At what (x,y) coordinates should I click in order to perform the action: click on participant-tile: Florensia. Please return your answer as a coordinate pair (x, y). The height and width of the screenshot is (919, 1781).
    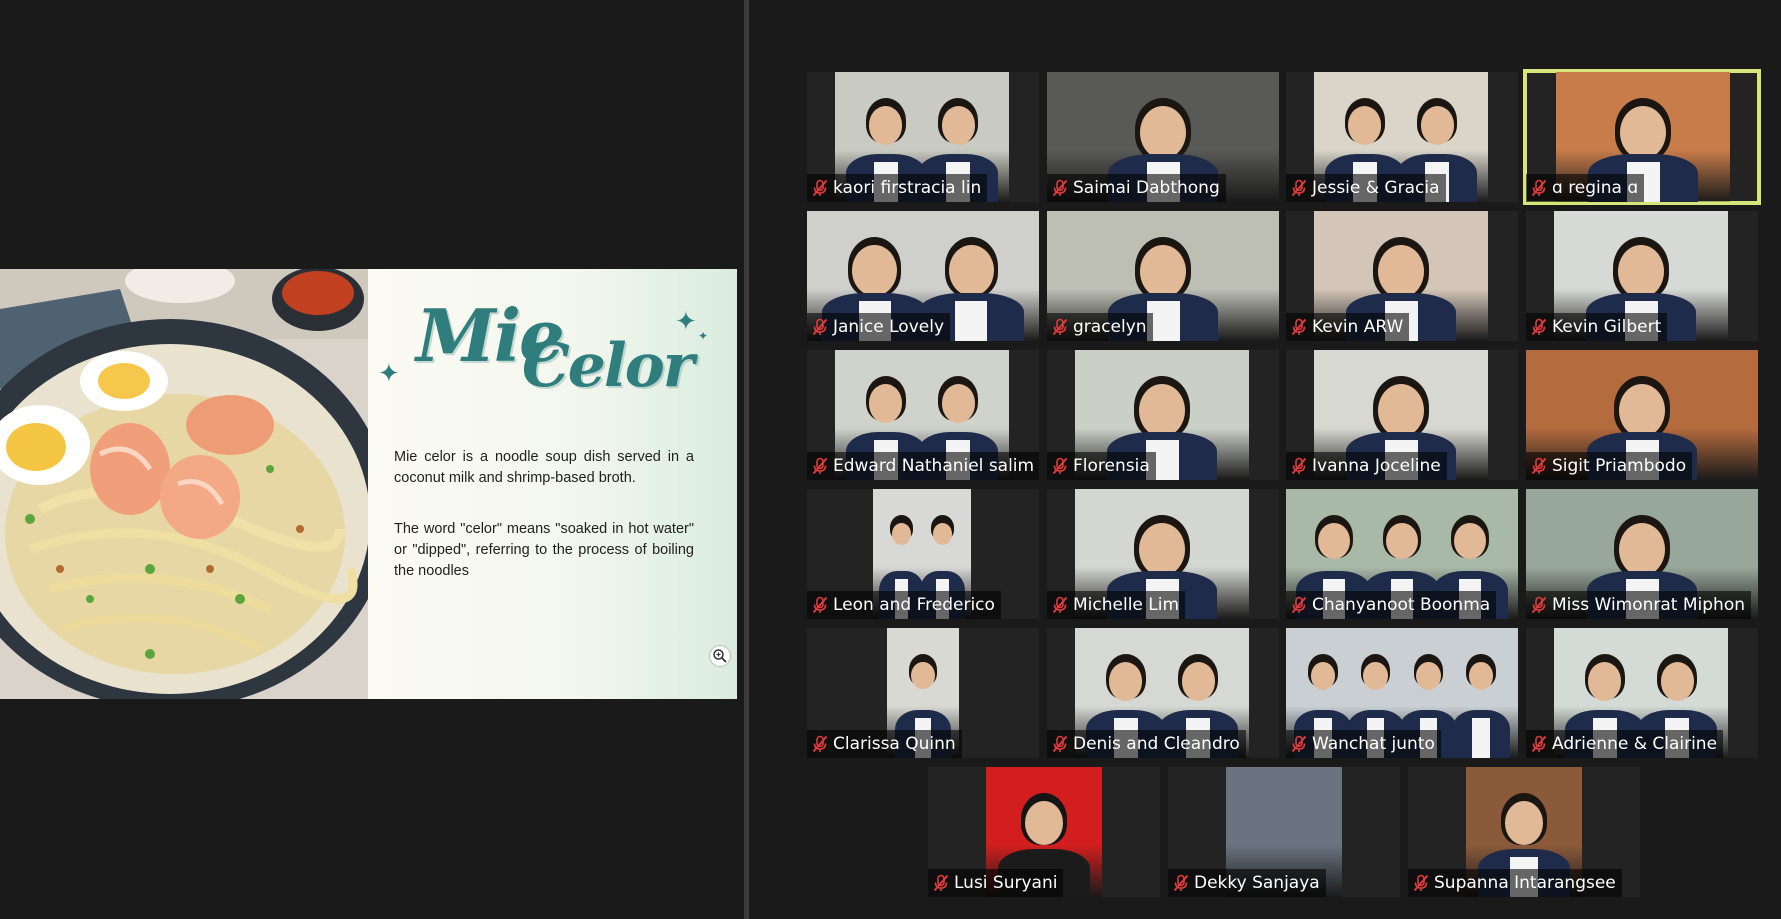
    Looking at the image, I should click on (1163, 415).